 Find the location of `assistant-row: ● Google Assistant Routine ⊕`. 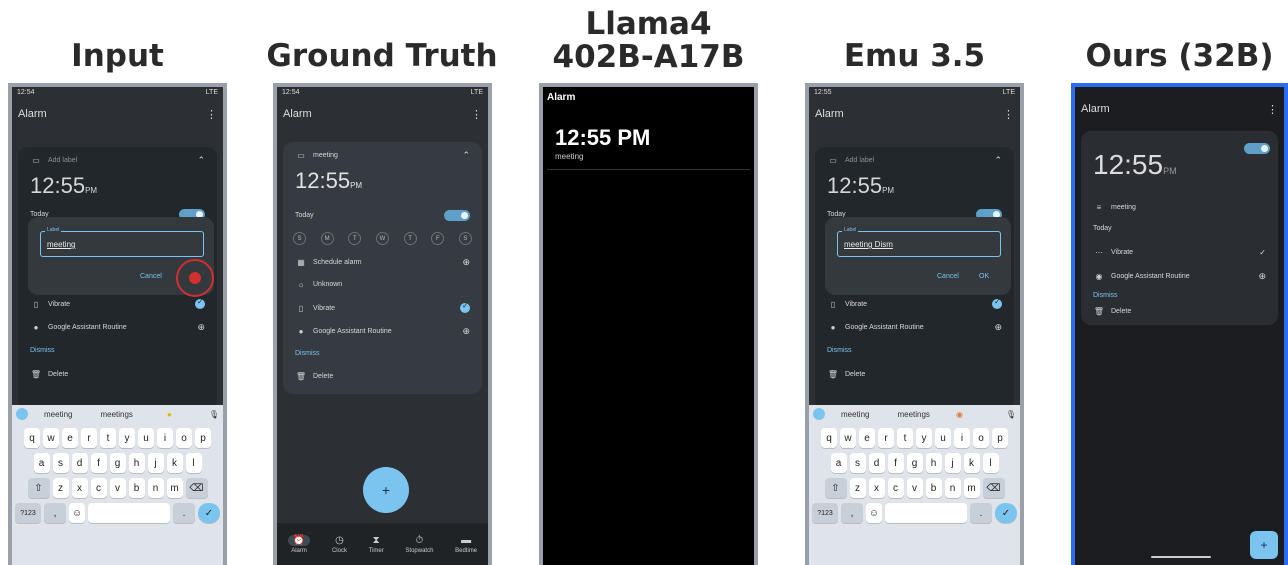

assistant-row: ● Google Assistant Routine ⊕ is located at coordinates (382, 331).